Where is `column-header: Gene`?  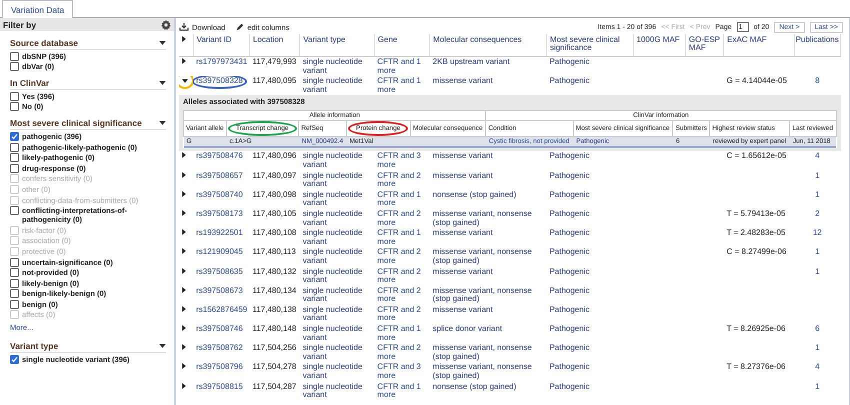
column-header: Gene is located at coordinates (402, 45).